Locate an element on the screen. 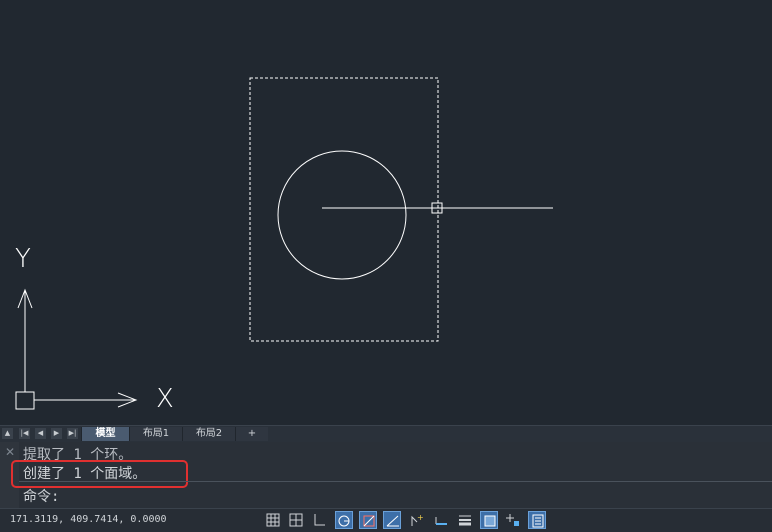 The width and height of the screenshot is (772, 532). first-tab-icon: |◀ is located at coordinates (24, 433).